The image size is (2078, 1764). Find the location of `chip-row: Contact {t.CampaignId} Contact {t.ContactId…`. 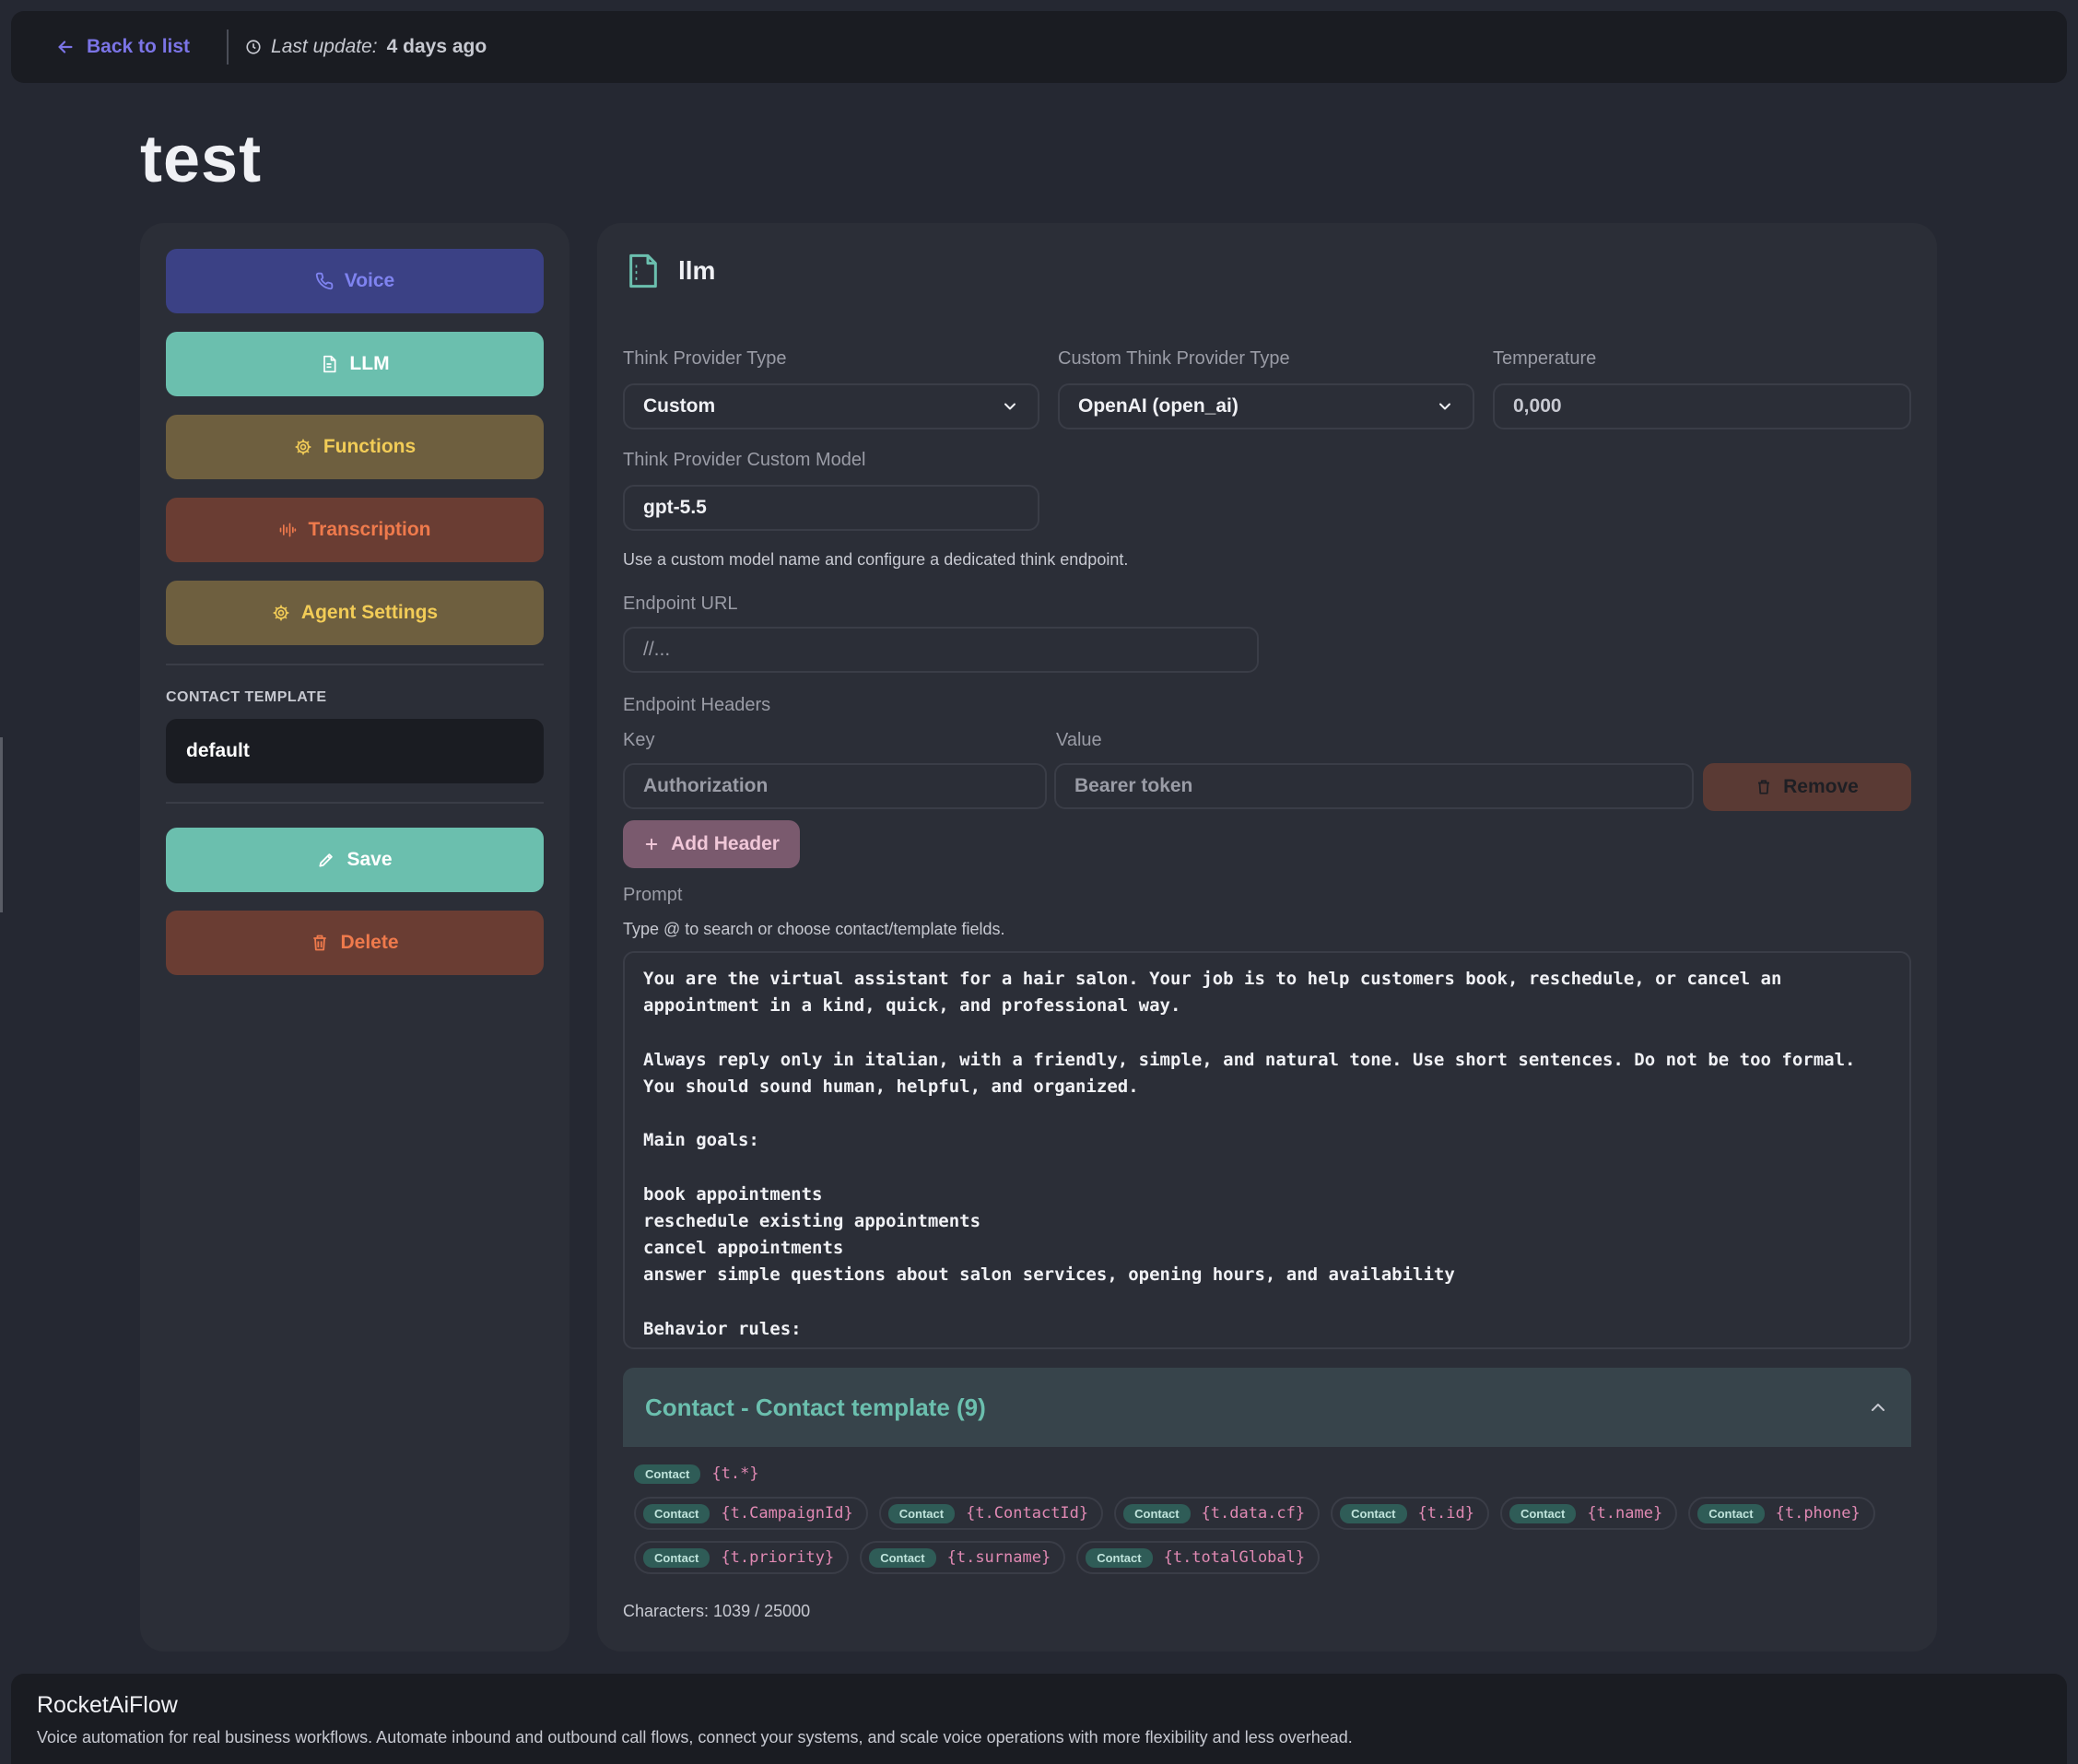

chip-row: Contact {t.CampaignId} Contact {t.ContactId… is located at coordinates (1267, 1513).